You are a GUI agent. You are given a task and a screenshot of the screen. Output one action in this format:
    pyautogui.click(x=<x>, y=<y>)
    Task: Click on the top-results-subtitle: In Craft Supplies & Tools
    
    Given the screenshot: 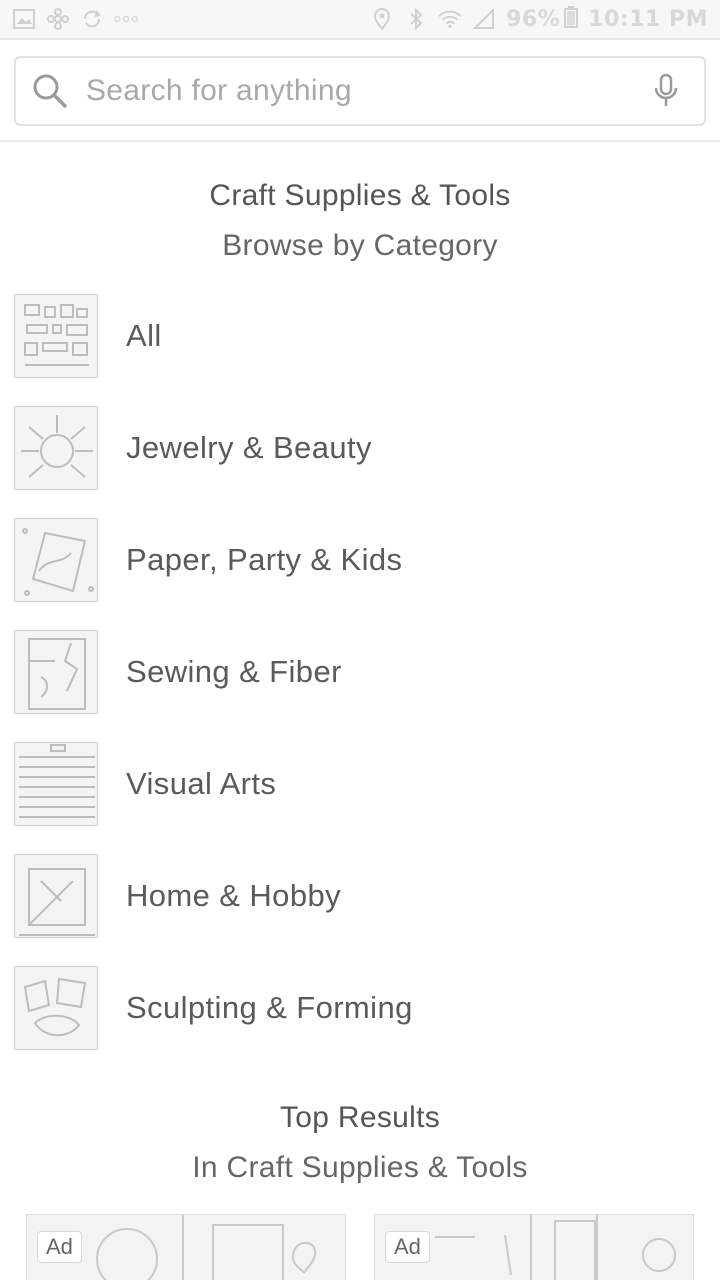 What is the action you would take?
    pyautogui.click(x=360, y=1167)
    